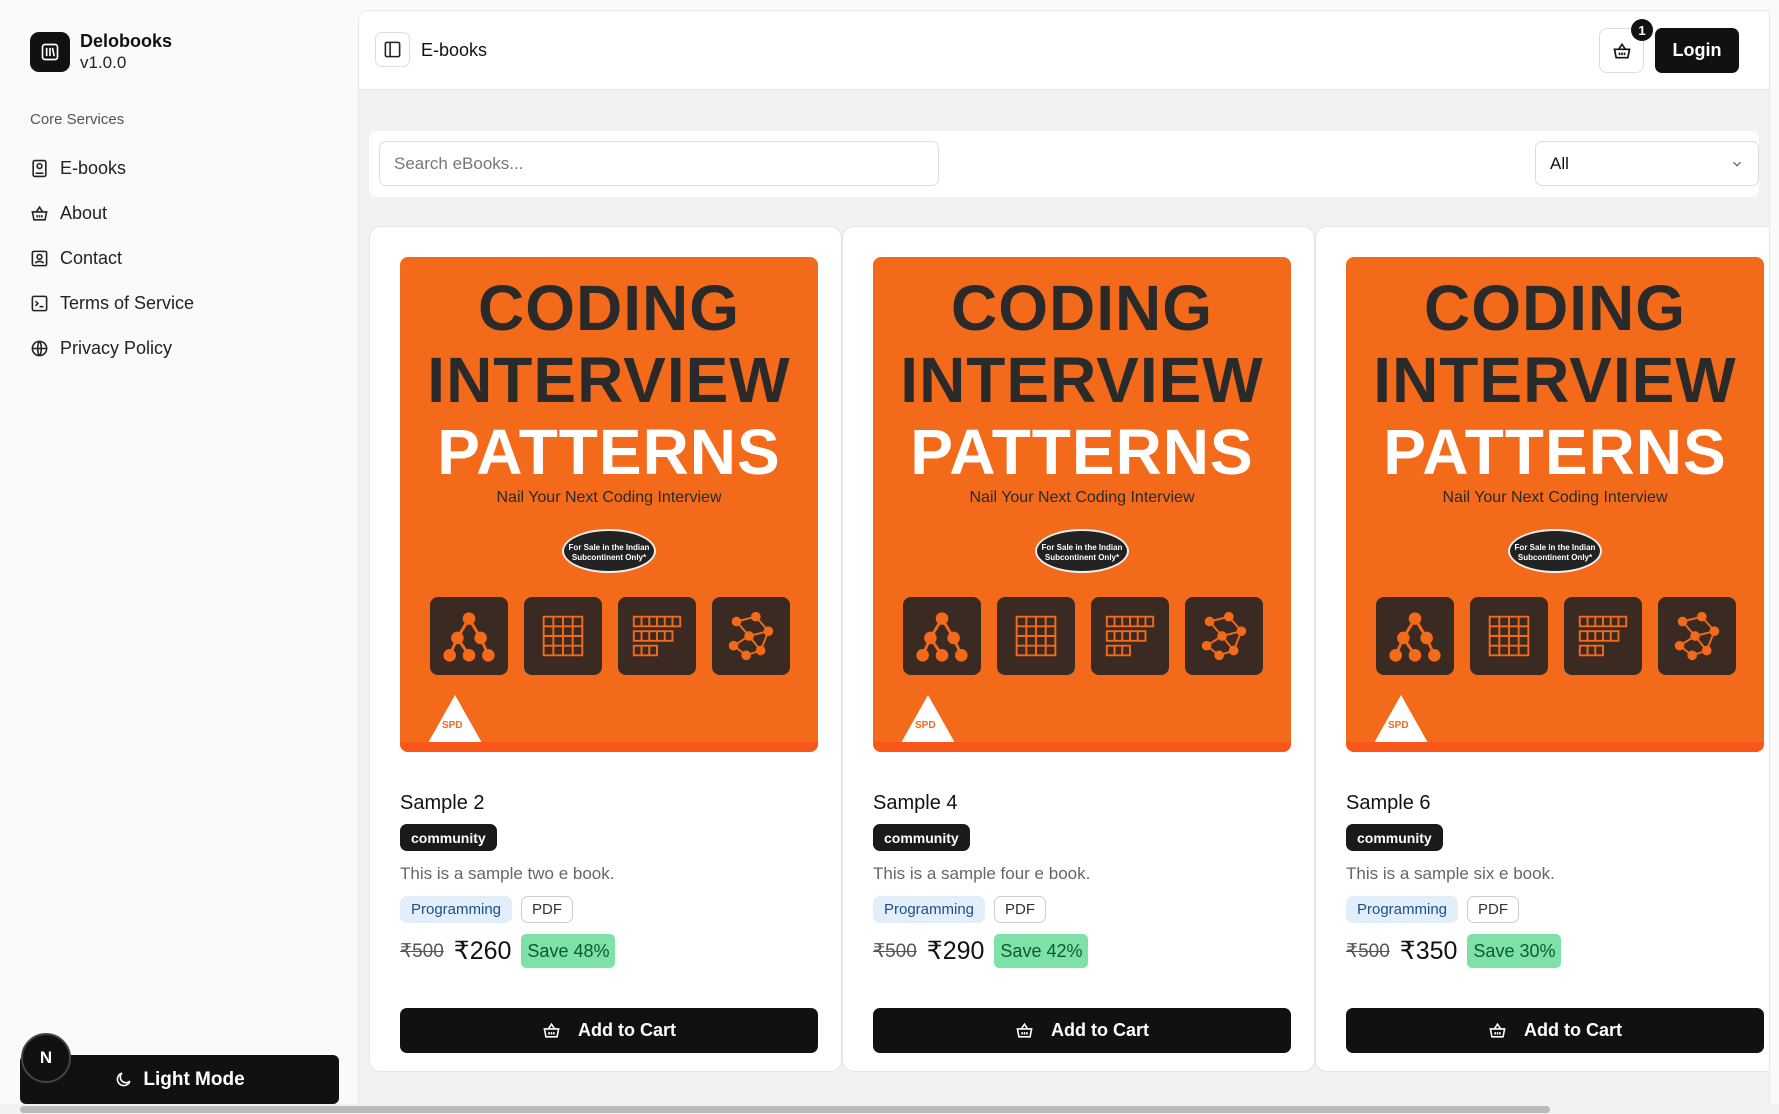 The width and height of the screenshot is (1779, 1114). What do you see at coordinates (507, 873) in the screenshot?
I see `book-description: This is a sample two e book.` at bounding box center [507, 873].